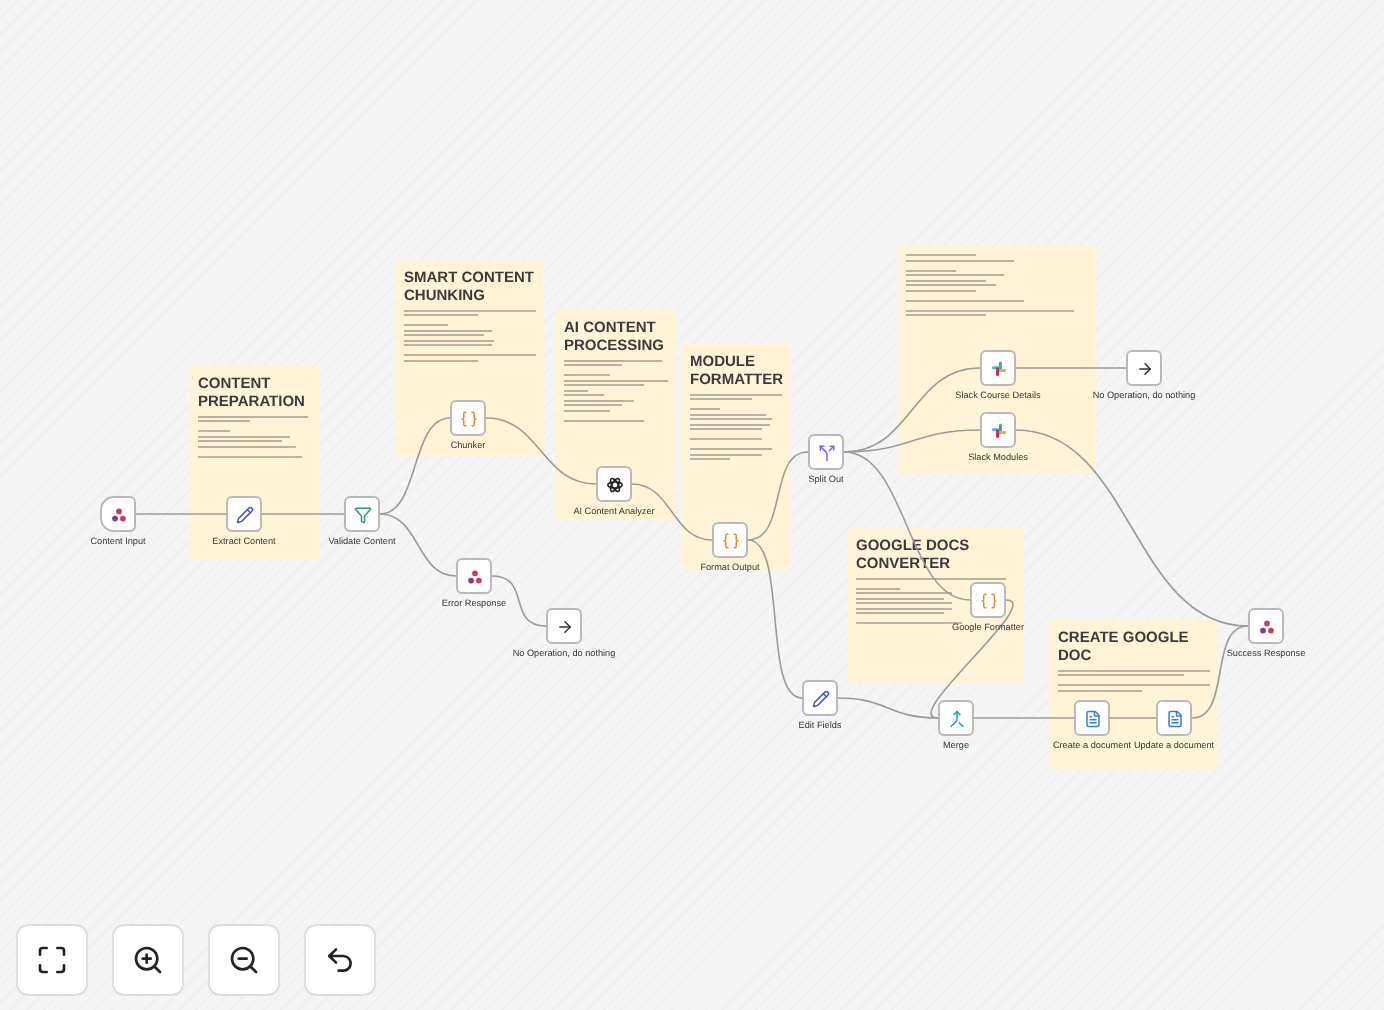  I want to click on zoom-in-button, so click(148, 960).